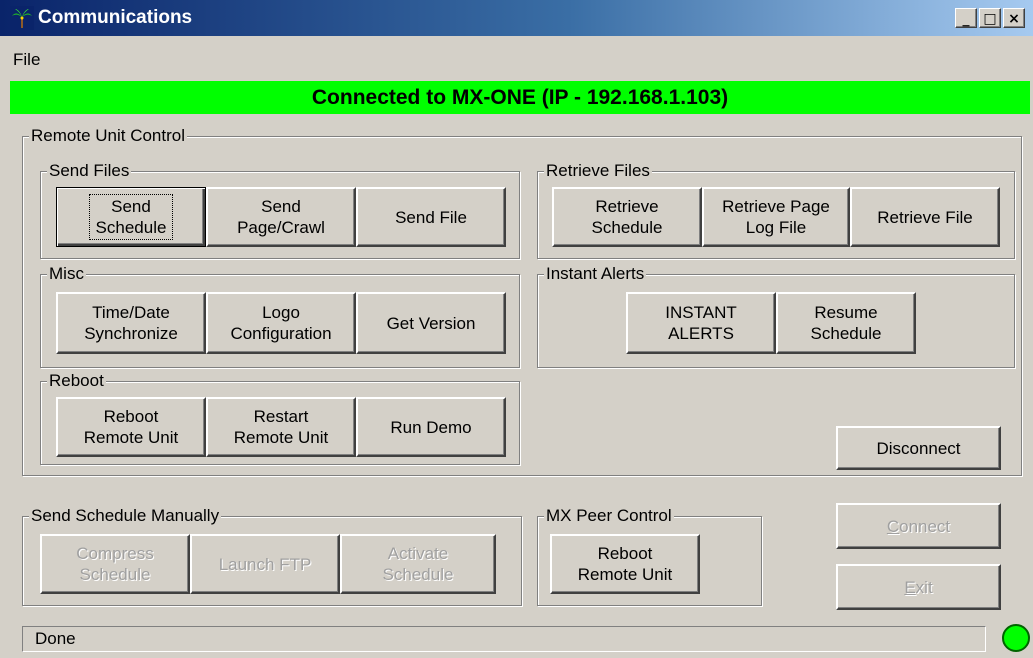 The width and height of the screenshot is (1033, 658). What do you see at coordinates (131, 323) in the screenshot?
I see `time-date-sync-button: Time/Date Synchronize` at bounding box center [131, 323].